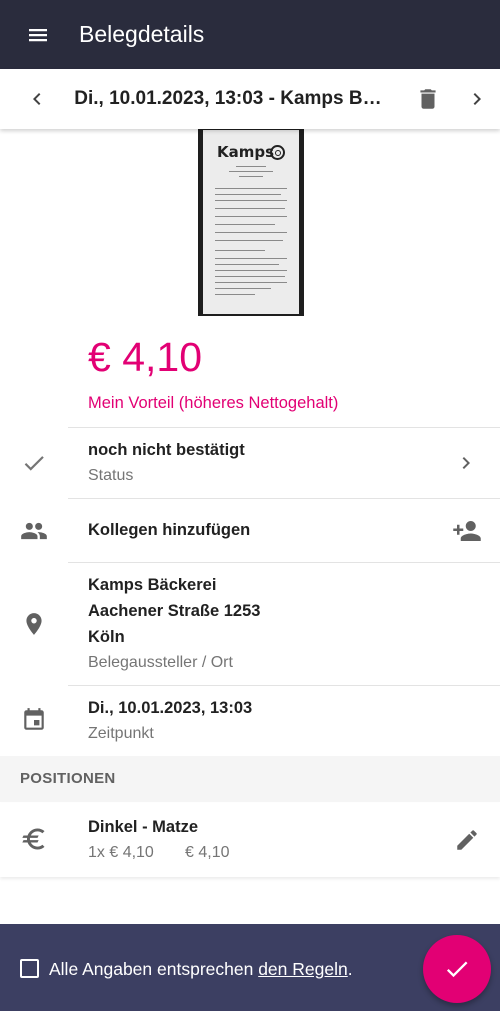 This screenshot has width=500, height=1011. What do you see at coordinates (34, 624) in the screenshot?
I see `location-pin-icon` at bounding box center [34, 624].